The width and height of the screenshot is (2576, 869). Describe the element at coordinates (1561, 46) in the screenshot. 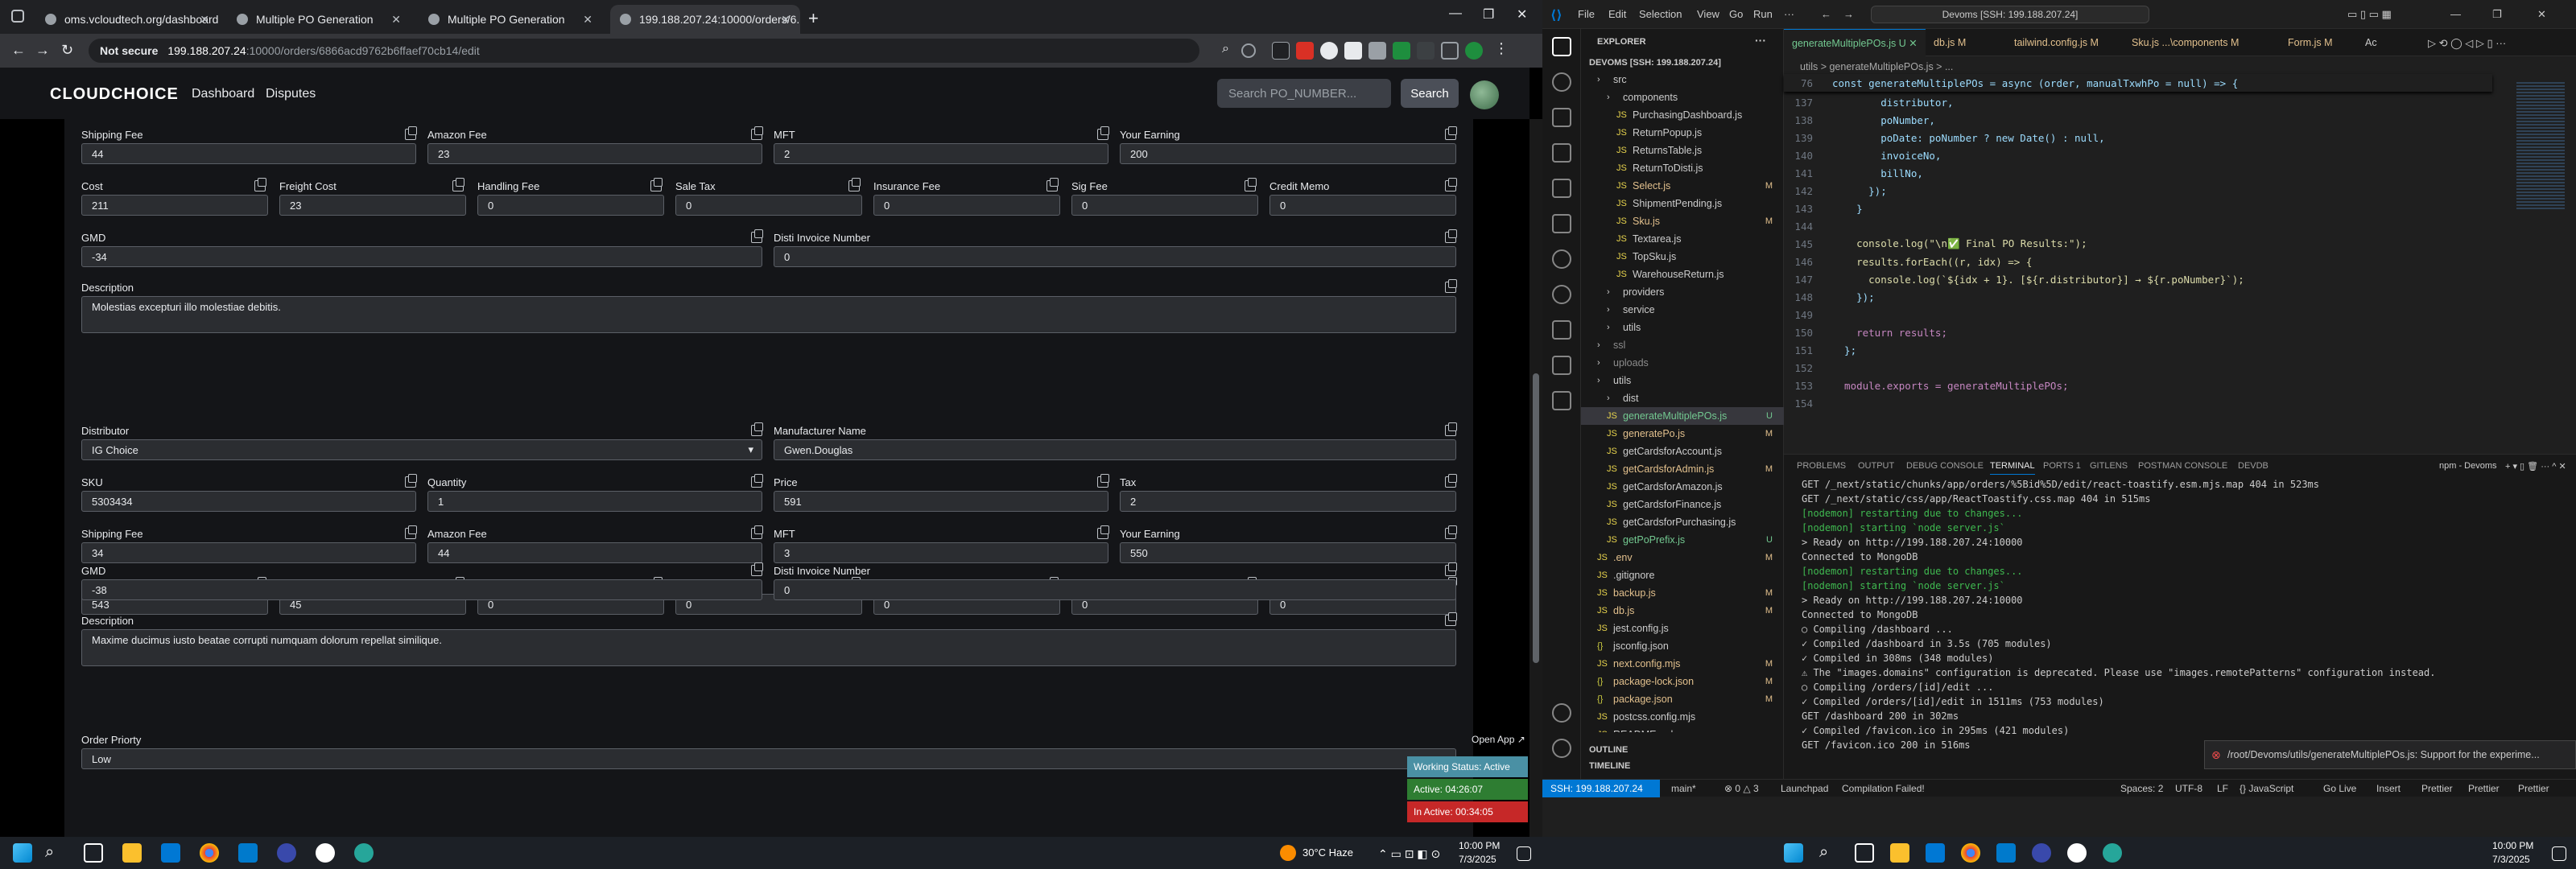

I see `explorer-icon` at that location.